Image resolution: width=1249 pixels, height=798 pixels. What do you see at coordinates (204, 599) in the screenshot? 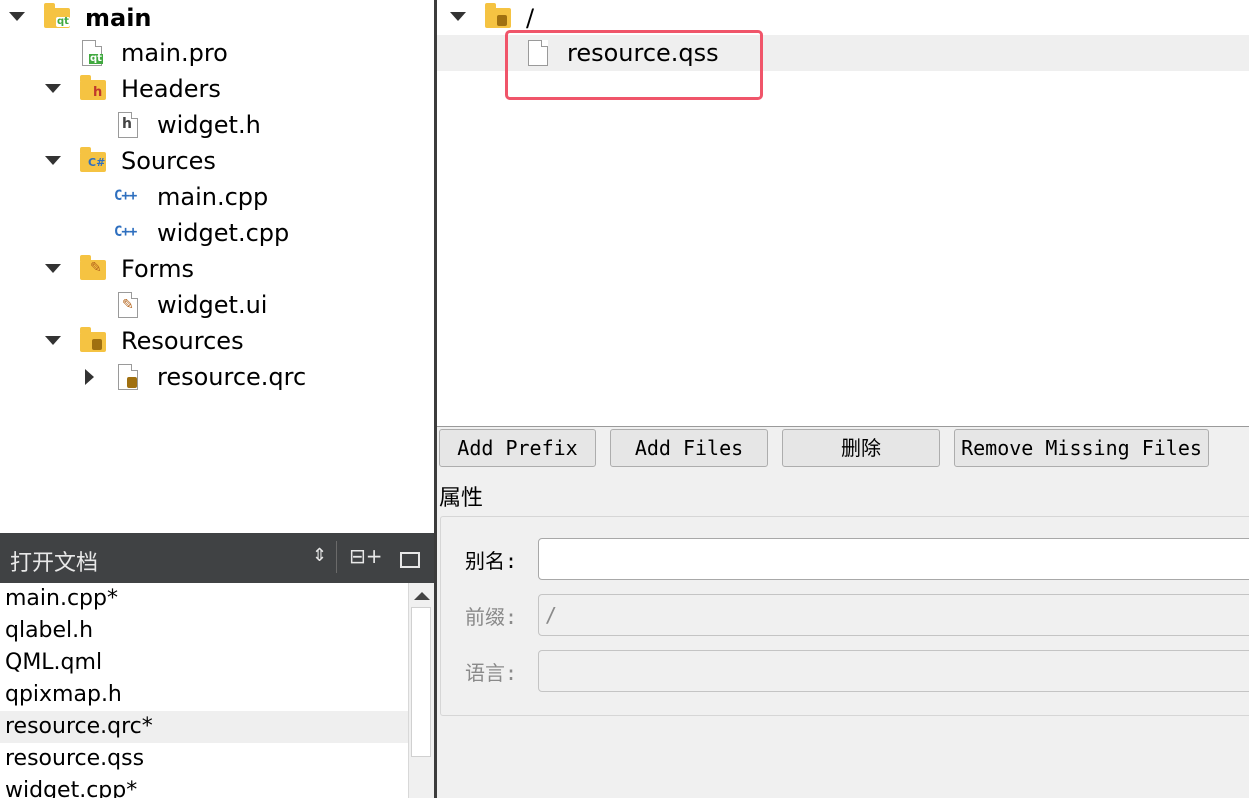
I see `list-item: main.cpp*` at bounding box center [204, 599].